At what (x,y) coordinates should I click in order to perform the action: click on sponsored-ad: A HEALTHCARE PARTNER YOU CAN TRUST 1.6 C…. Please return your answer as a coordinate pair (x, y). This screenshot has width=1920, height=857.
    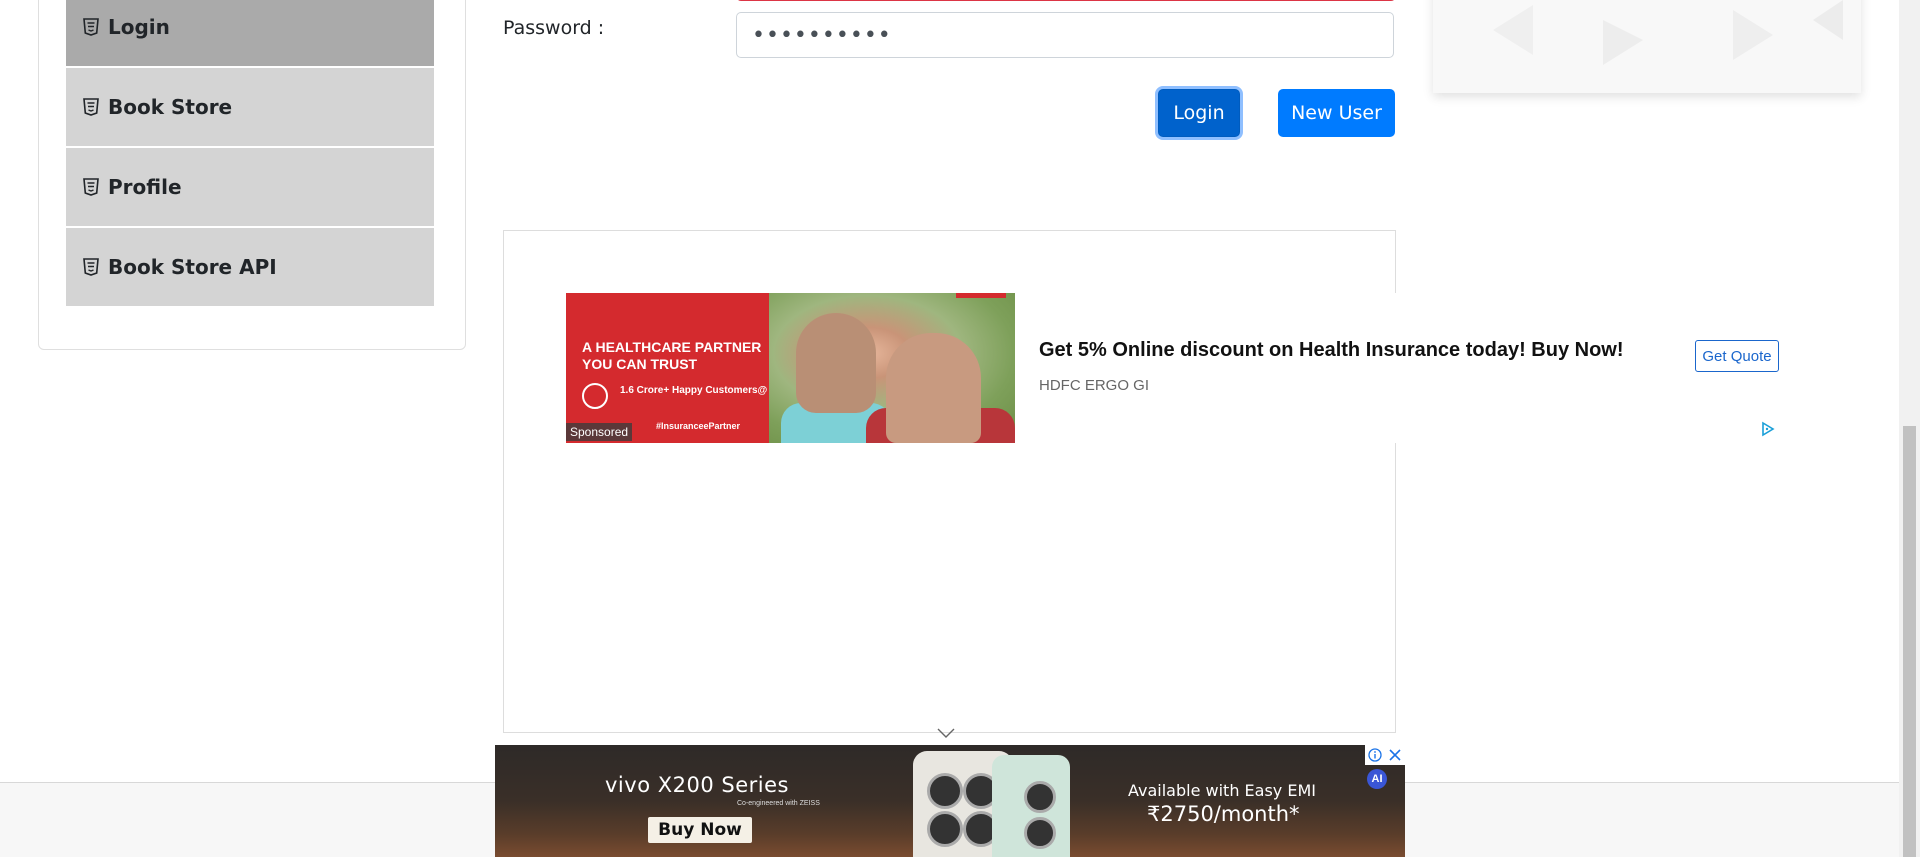
    Looking at the image, I should click on (1172, 368).